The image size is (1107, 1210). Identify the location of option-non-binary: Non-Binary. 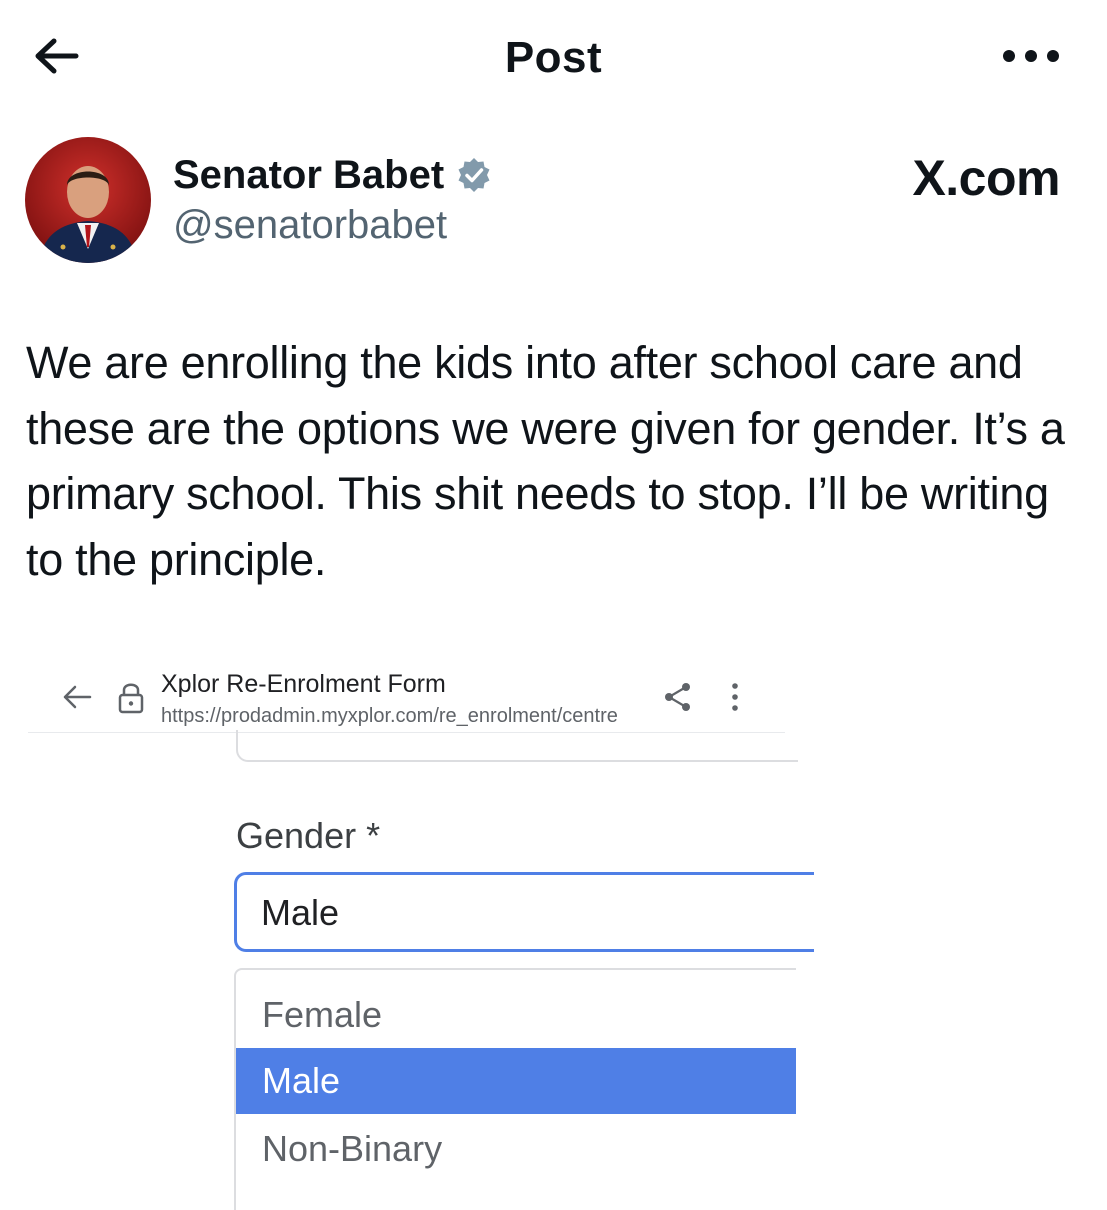
(516, 1149).